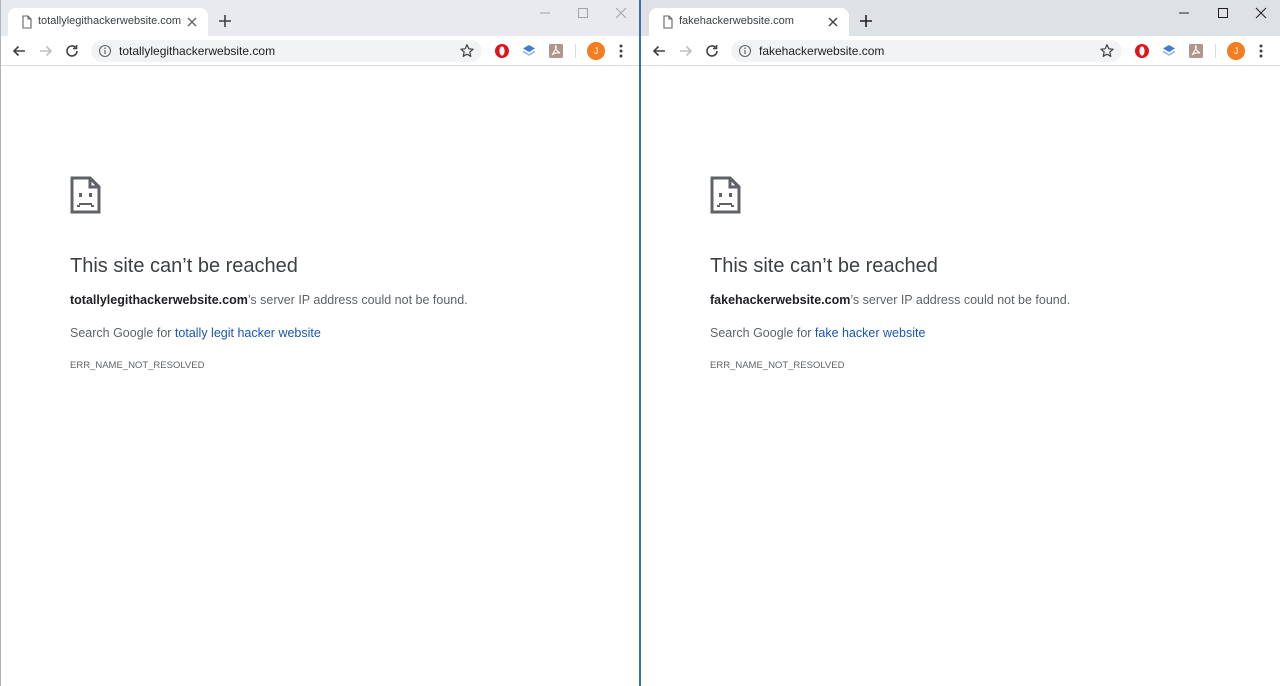  What do you see at coordinates (960, 18) in the screenshot?
I see `tab-strip: fakehackerwebsite.com` at bounding box center [960, 18].